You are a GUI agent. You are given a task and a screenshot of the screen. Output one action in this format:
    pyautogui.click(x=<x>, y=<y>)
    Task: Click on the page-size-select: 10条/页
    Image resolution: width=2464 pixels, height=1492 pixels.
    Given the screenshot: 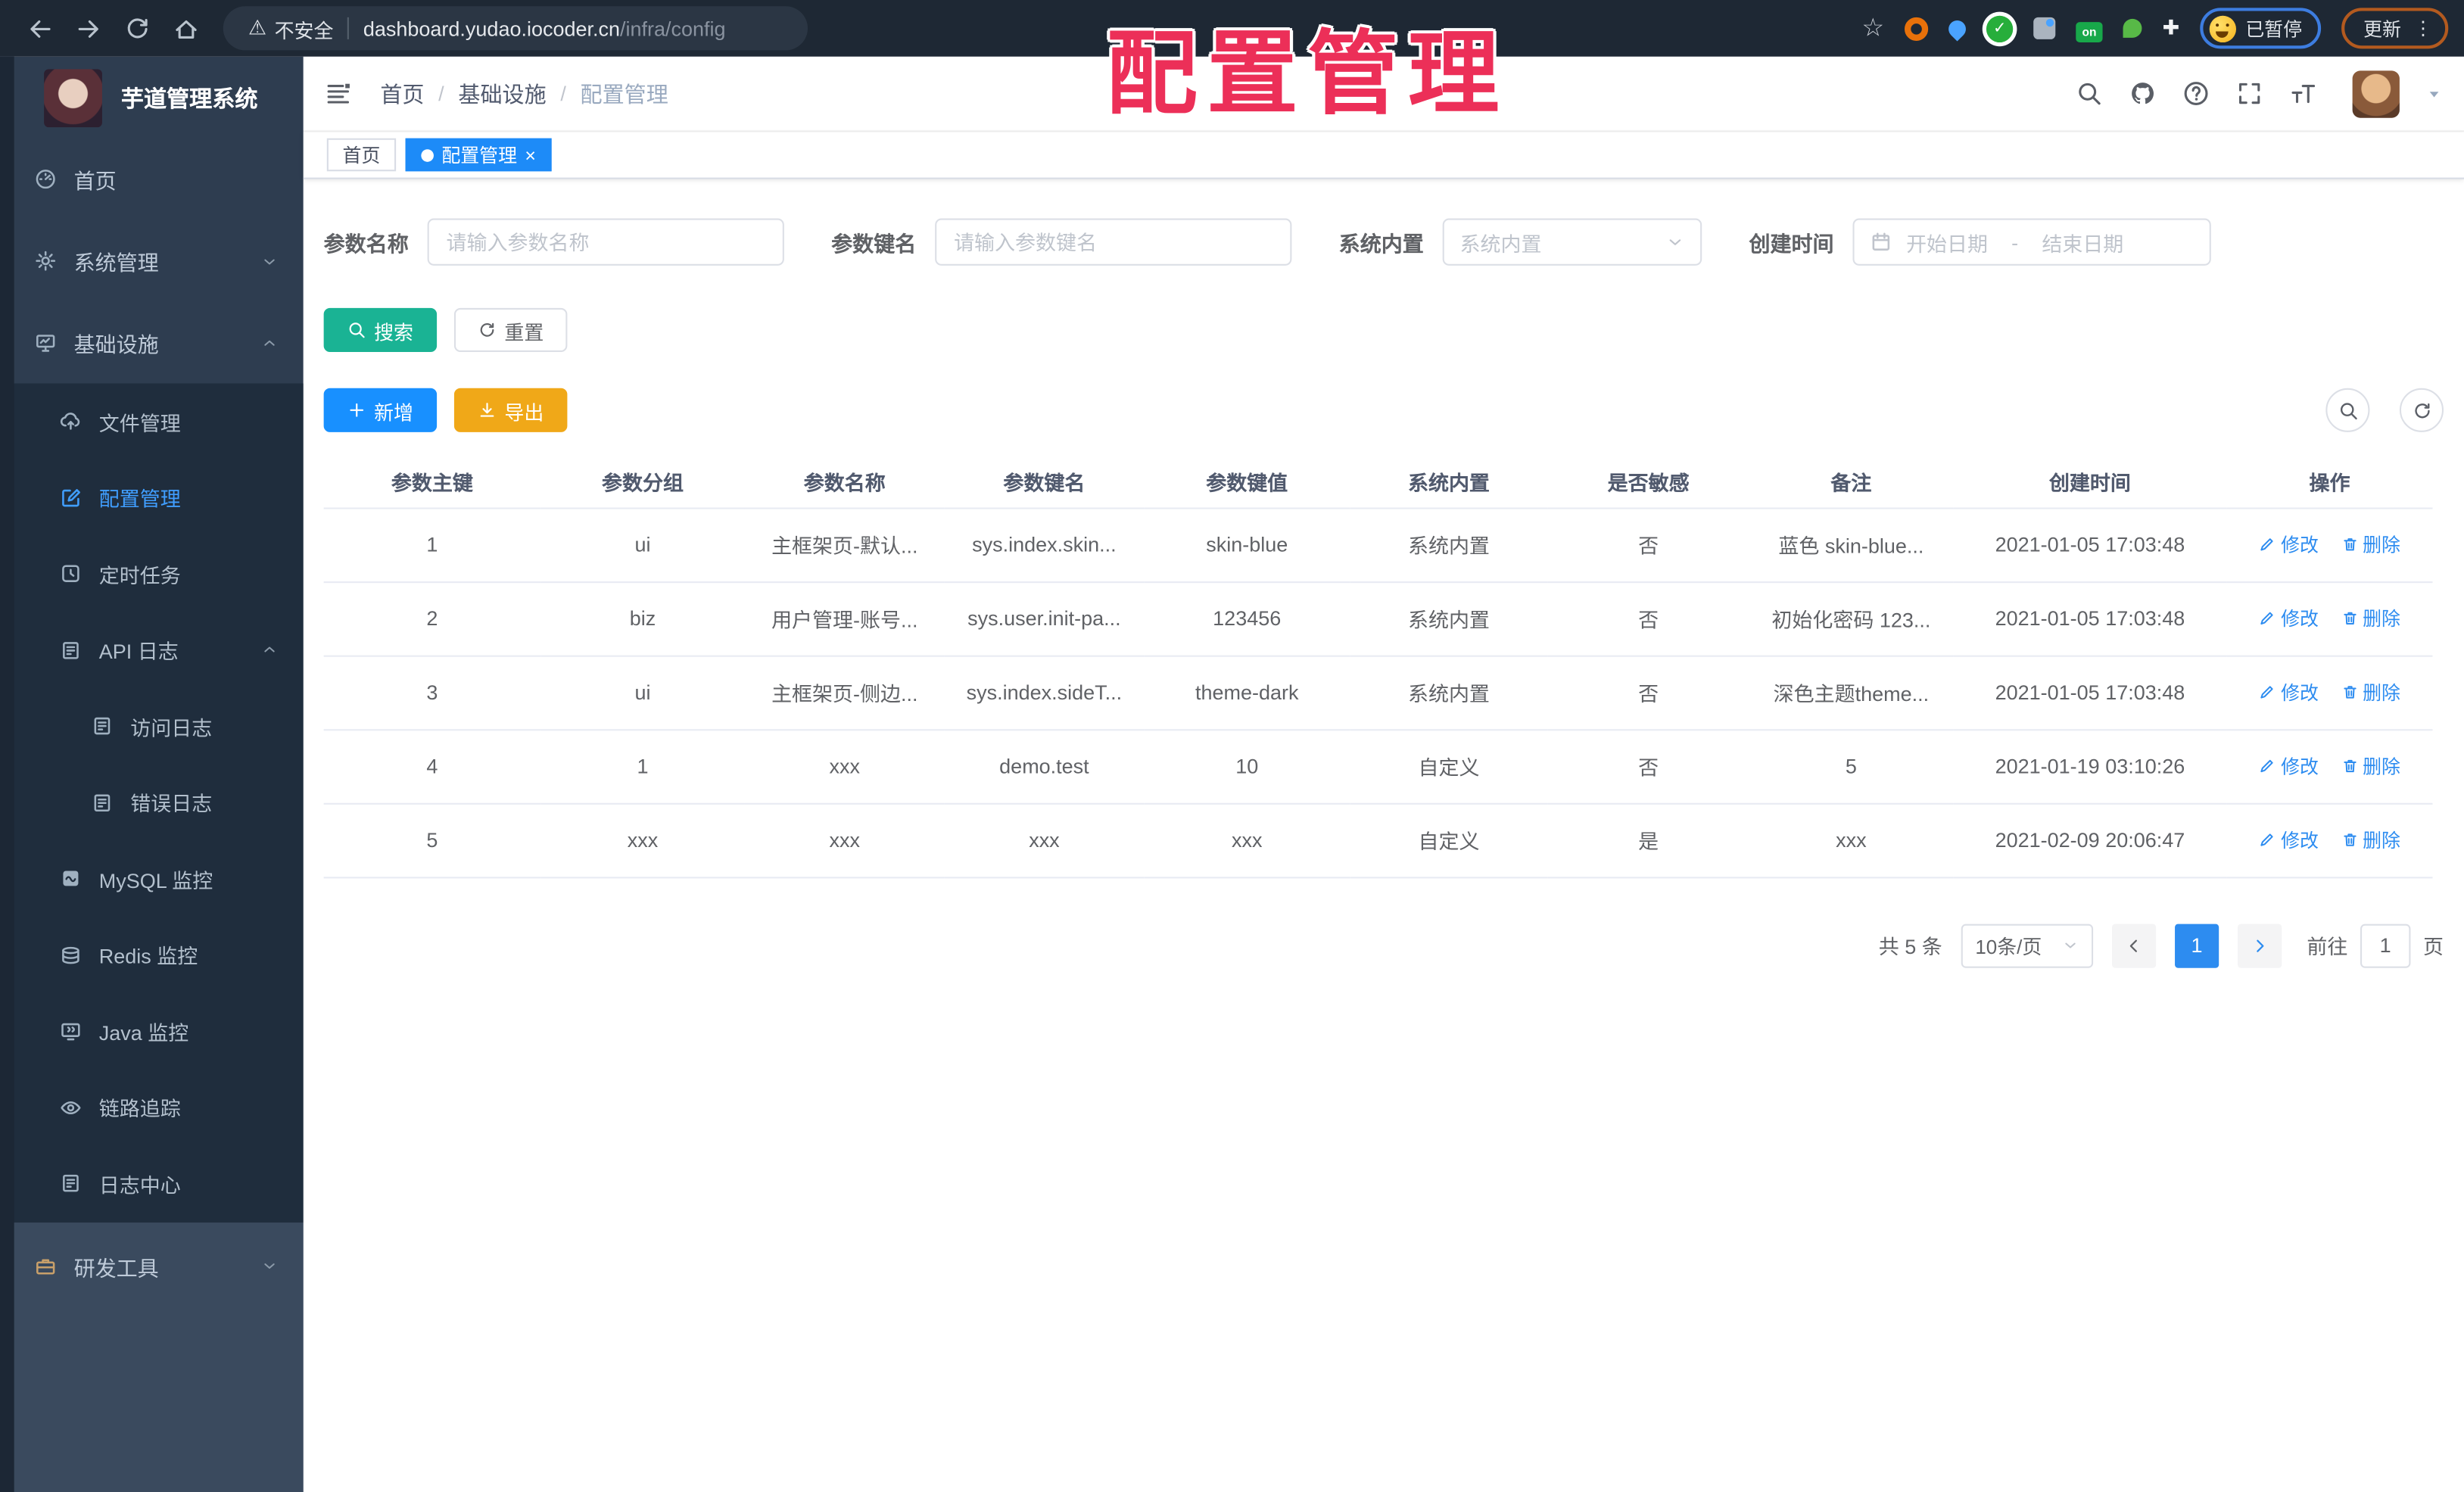 What is the action you would take?
    pyautogui.click(x=2027, y=945)
    